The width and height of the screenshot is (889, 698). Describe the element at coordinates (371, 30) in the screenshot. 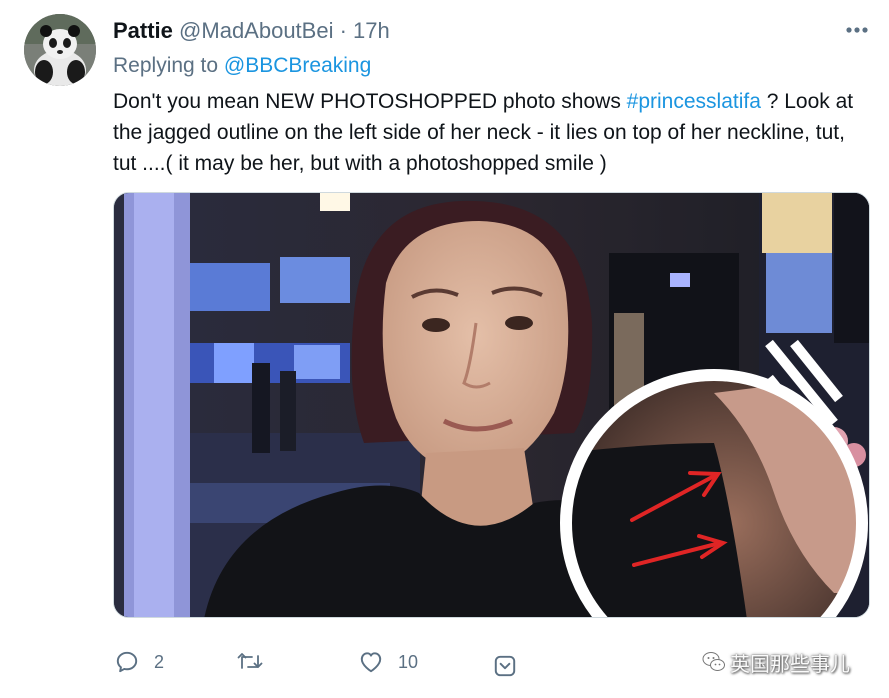

I see `tweet-timestamp: 17h` at that location.